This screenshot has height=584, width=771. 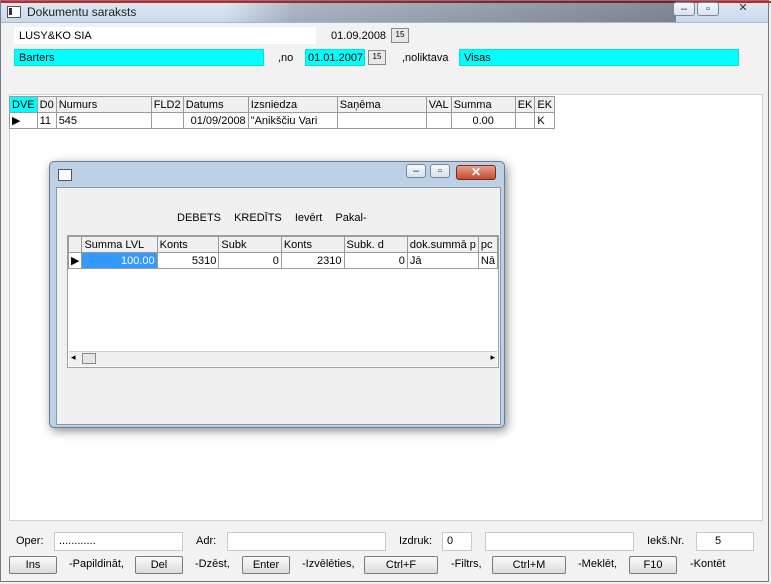 I want to click on minimize-button: –, so click(x=684, y=9).